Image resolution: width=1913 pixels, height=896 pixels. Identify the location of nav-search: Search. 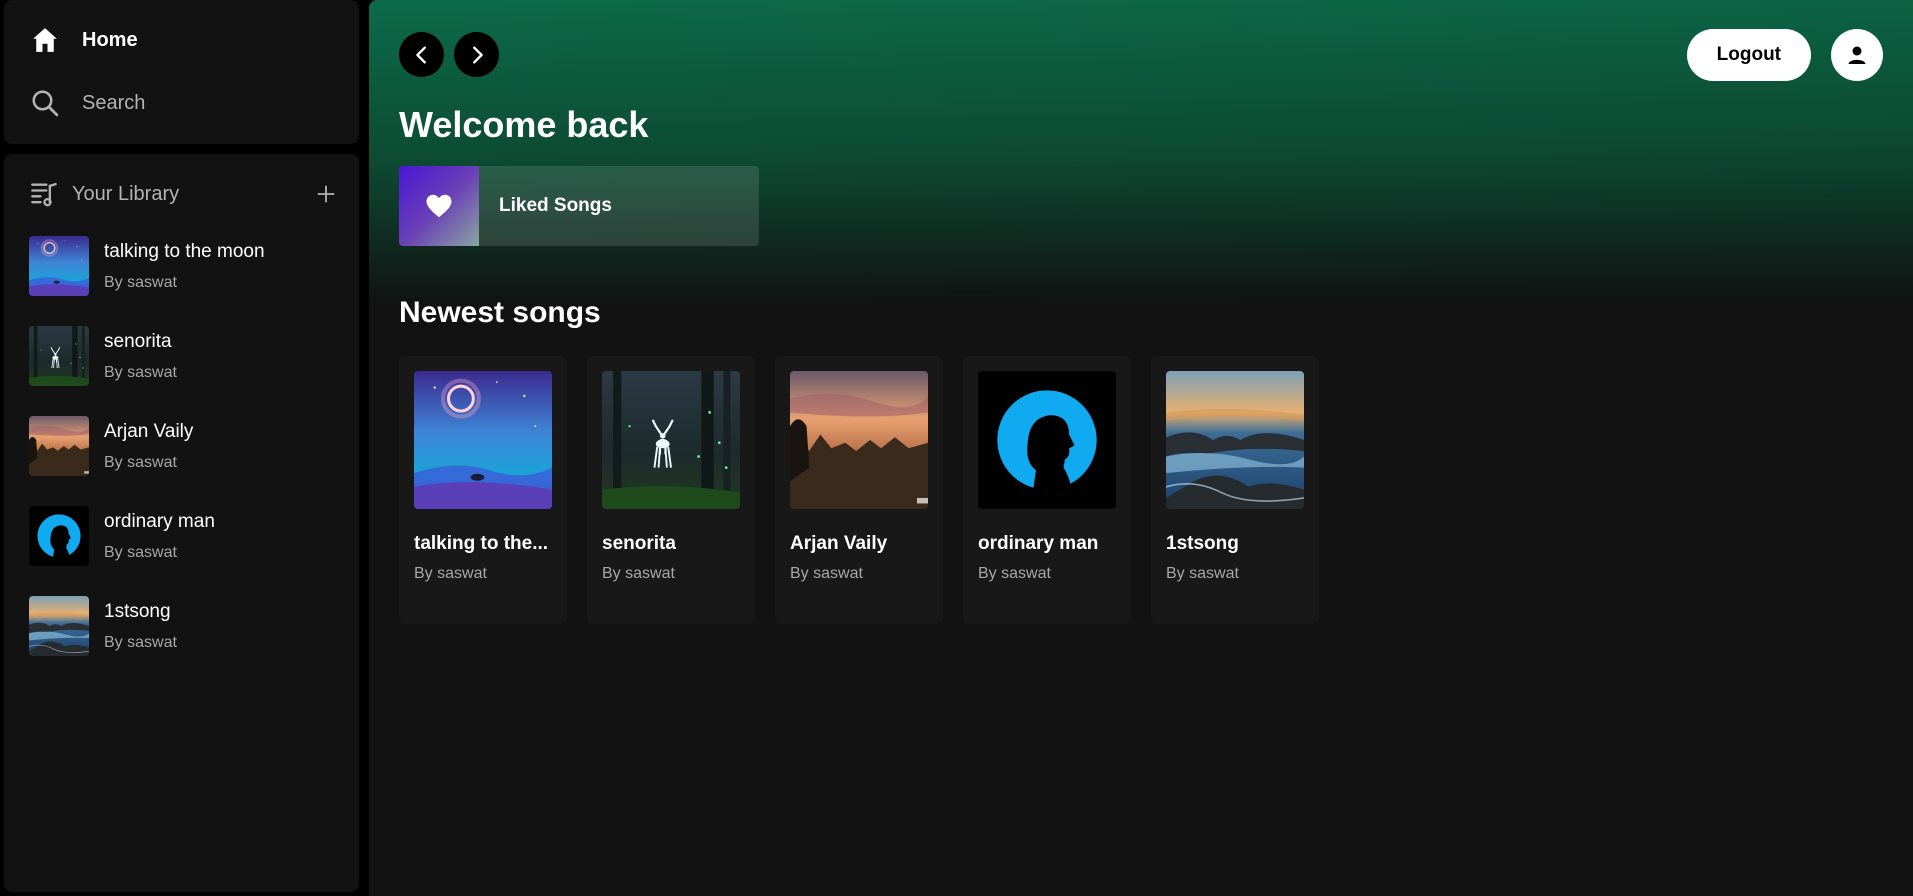
(86, 103).